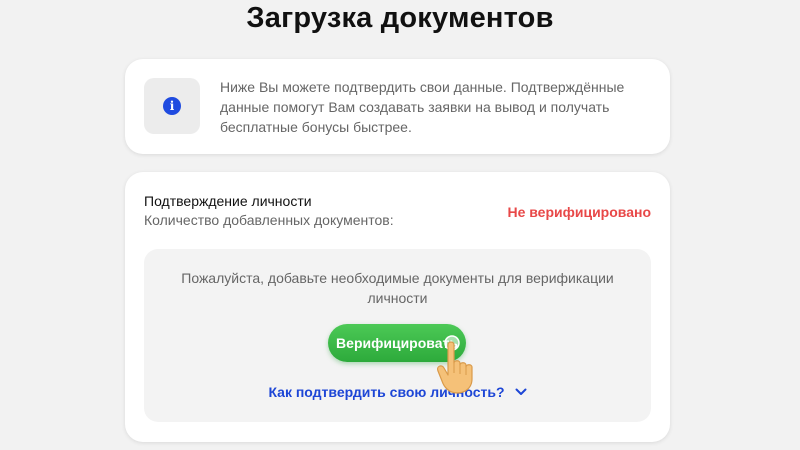 The height and width of the screenshot is (450, 800). I want to click on info-icon-container: i, so click(172, 106).